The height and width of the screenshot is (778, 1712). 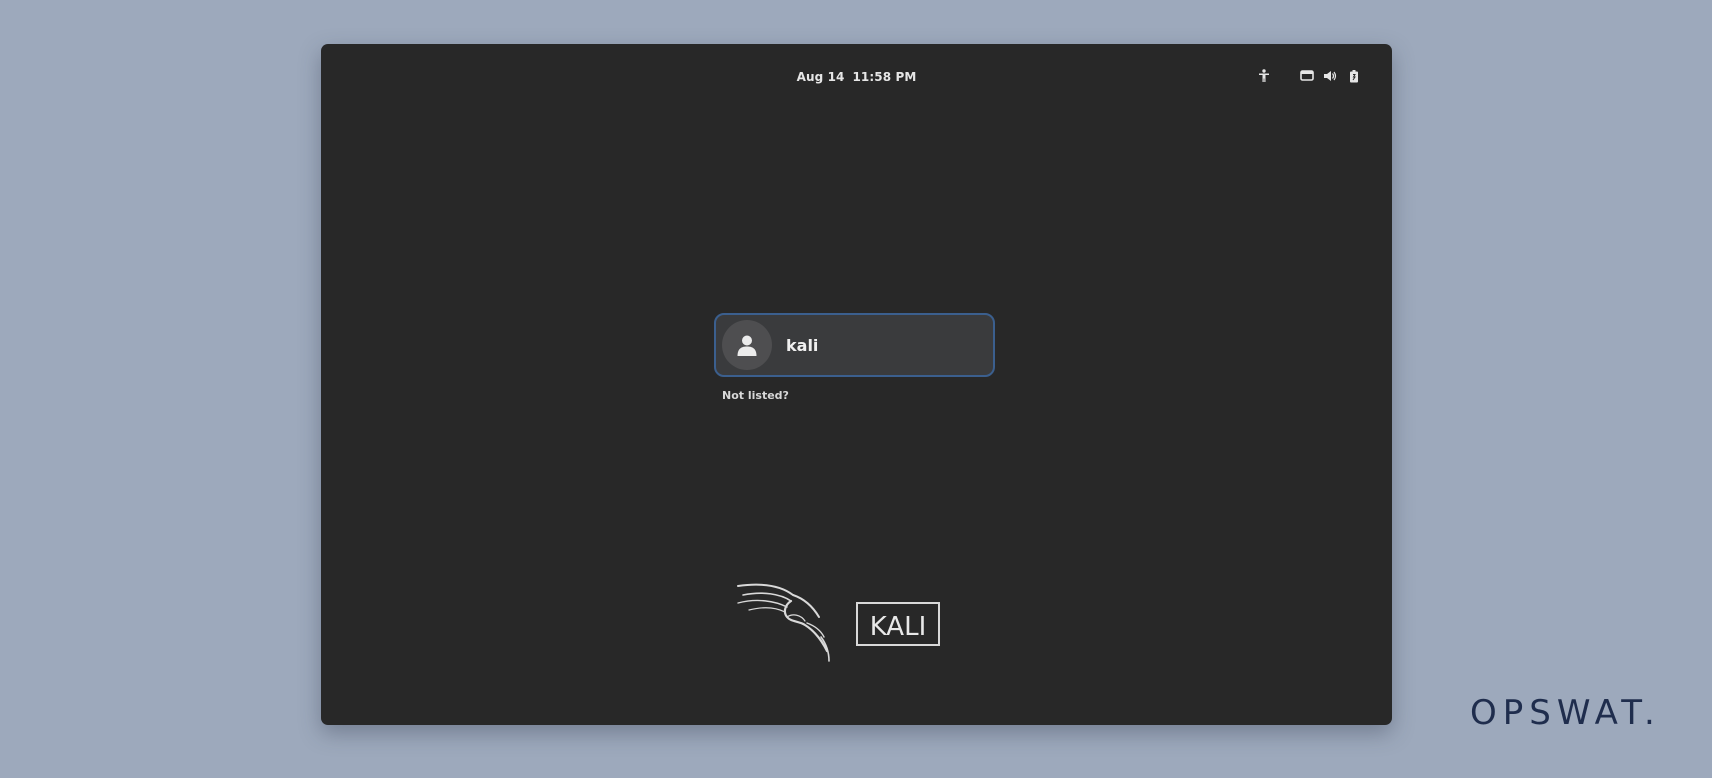 I want to click on opswat-watermark-text: OPSWAT., so click(x=1565, y=713).